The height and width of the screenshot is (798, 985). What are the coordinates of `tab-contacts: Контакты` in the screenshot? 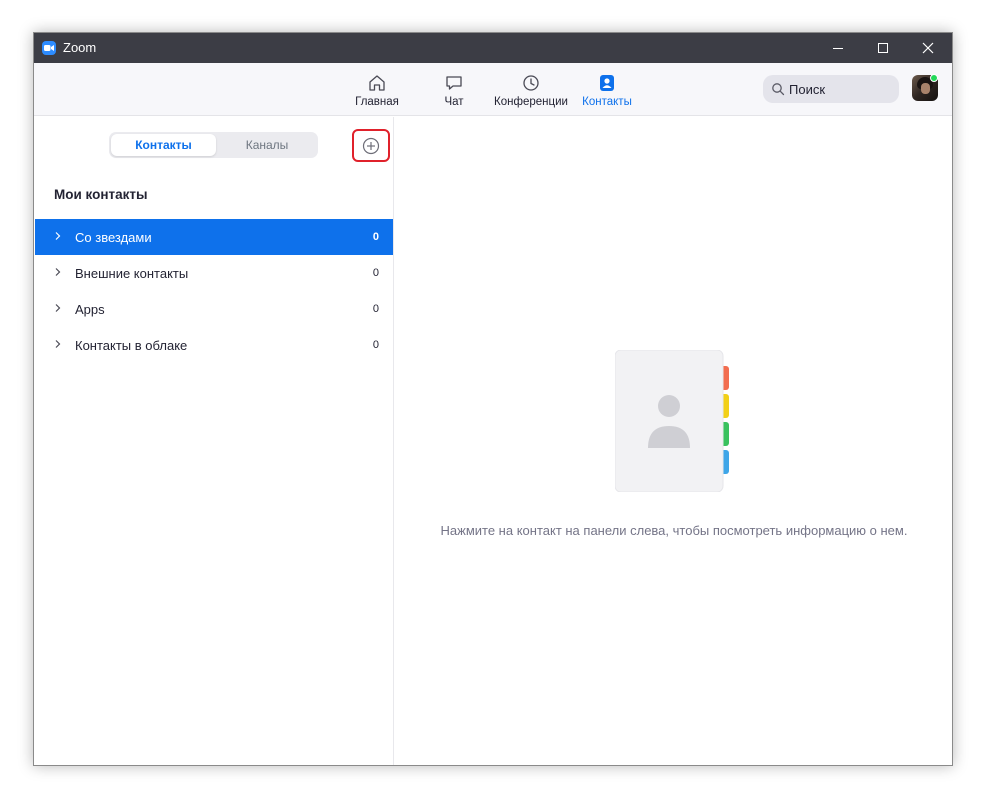 It's located at (607, 89).